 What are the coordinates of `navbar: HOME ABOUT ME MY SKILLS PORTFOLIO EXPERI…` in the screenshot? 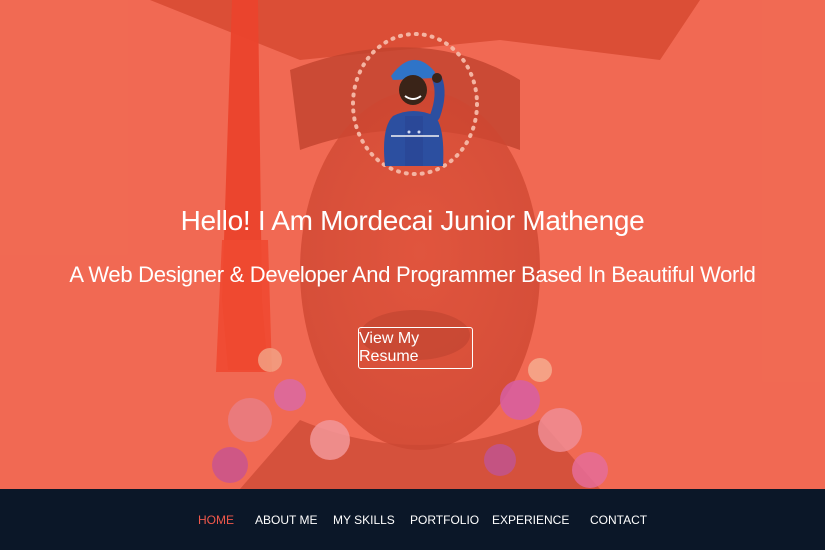 It's located at (412, 519).